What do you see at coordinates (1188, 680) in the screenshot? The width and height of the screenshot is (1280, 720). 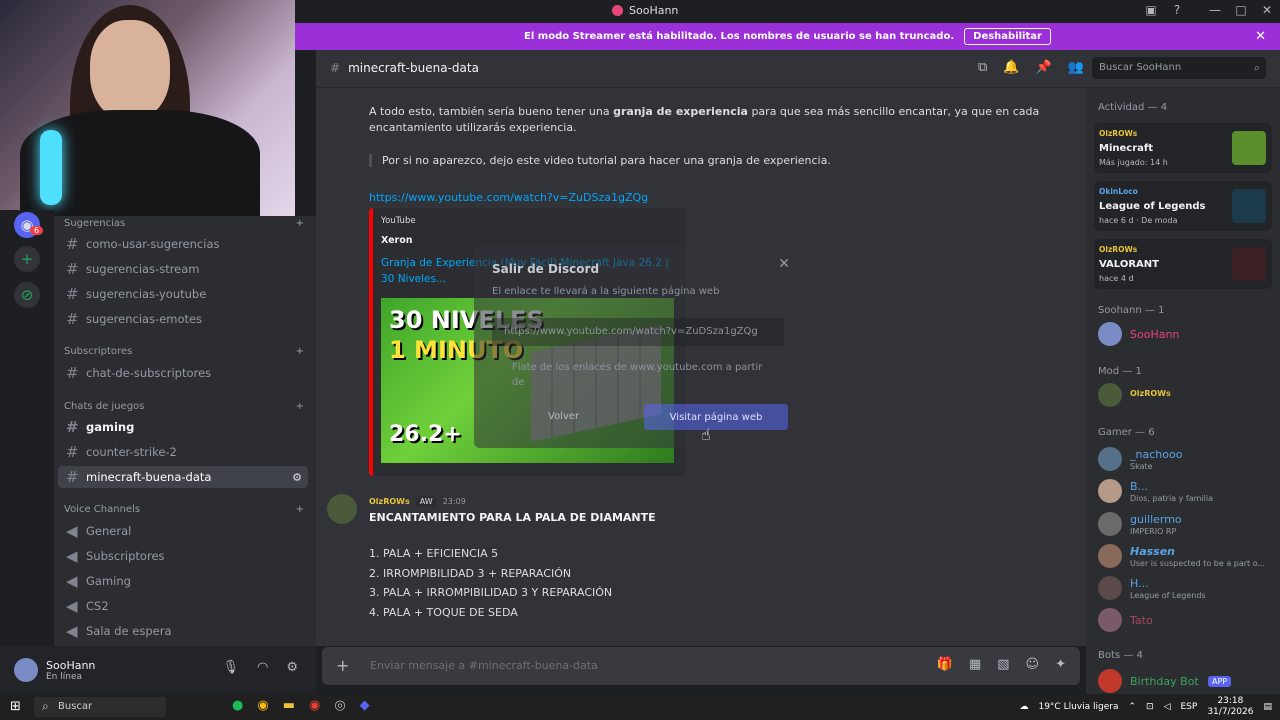 I see `member-item: Birthday Bot APP` at bounding box center [1188, 680].